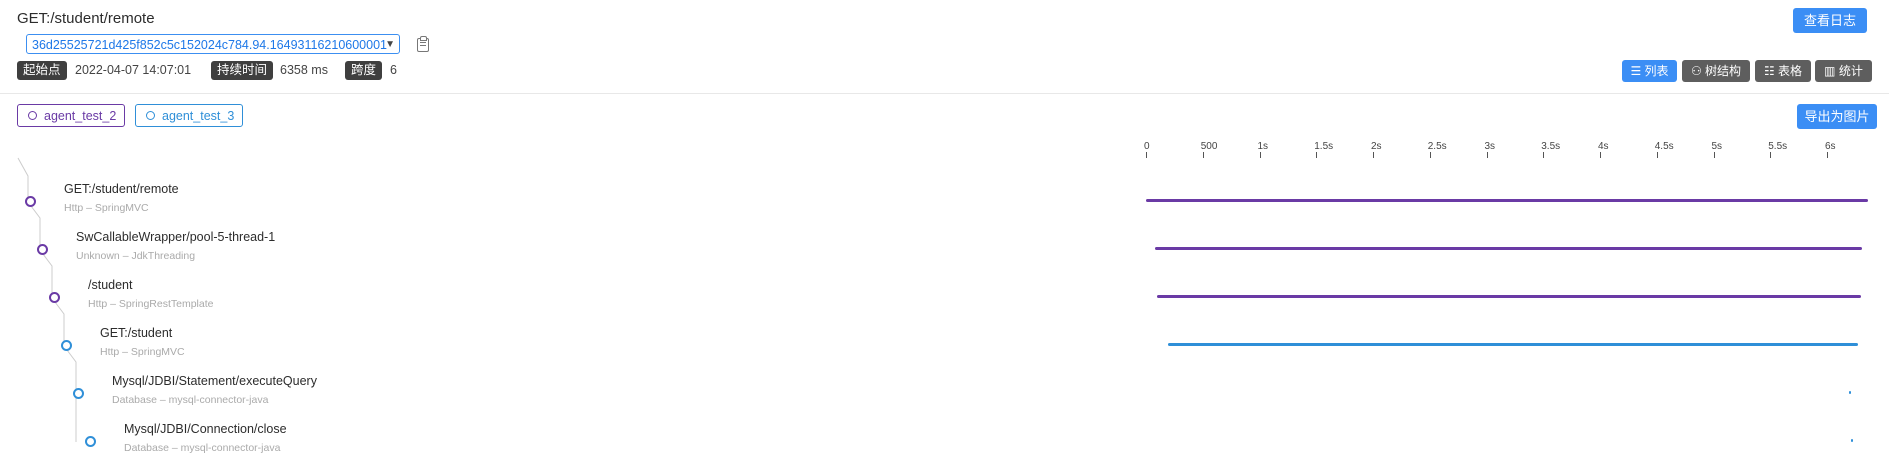 The width and height of the screenshot is (1889, 467). Describe the element at coordinates (1717, 146) in the screenshot. I see `axis-tick-label: 5s` at that location.